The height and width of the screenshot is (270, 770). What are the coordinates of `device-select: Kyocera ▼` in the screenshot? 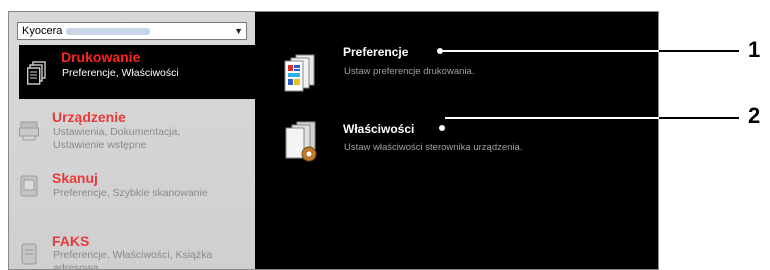 It's located at (132, 31).